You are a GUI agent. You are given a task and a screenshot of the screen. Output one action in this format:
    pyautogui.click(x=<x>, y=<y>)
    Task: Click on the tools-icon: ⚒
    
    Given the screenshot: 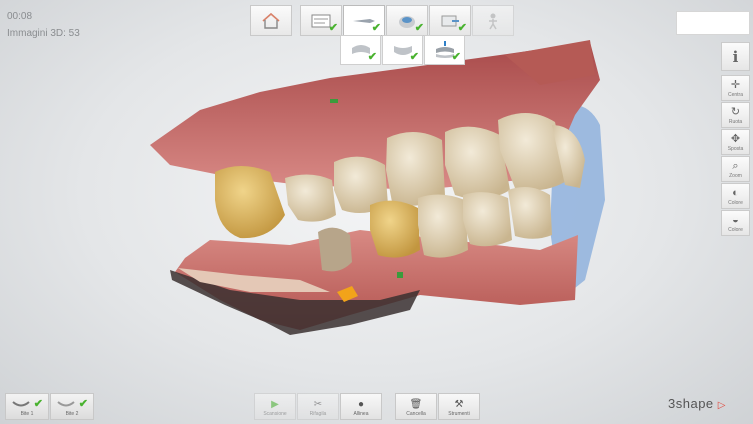 What is the action you would take?
    pyautogui.click(x=459, y=404)
    